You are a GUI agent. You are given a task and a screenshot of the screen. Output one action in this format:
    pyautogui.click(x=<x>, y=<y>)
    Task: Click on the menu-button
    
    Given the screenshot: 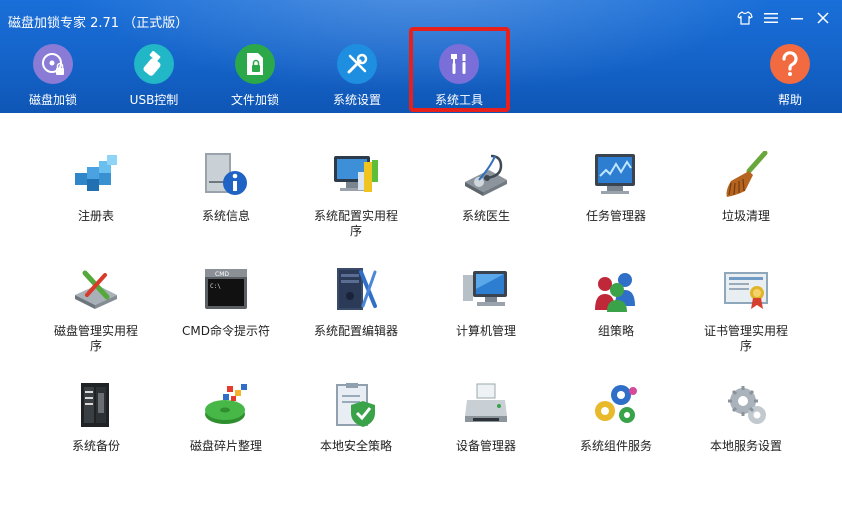 What is the action you would take?
    pyautogui.click(x=771, y=18)
    